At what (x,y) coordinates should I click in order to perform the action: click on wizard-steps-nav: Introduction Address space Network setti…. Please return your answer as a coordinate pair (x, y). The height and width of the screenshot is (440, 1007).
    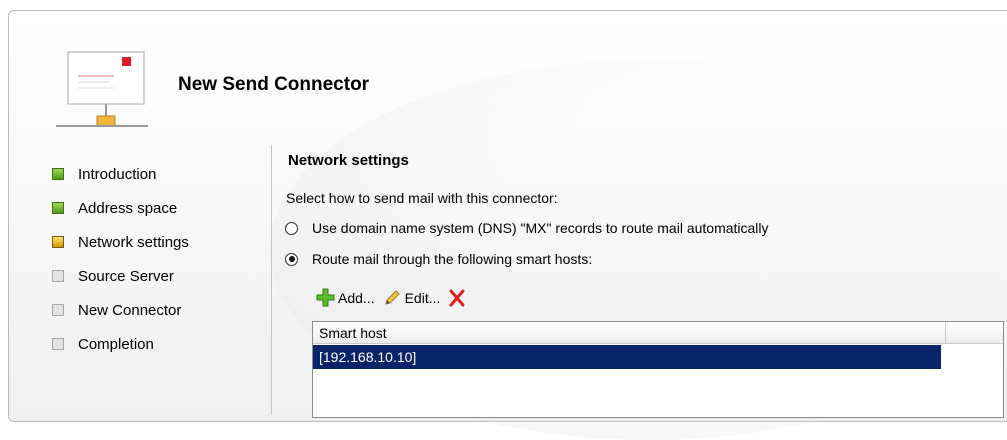
    Looking at the image, I should click on (120, 259).